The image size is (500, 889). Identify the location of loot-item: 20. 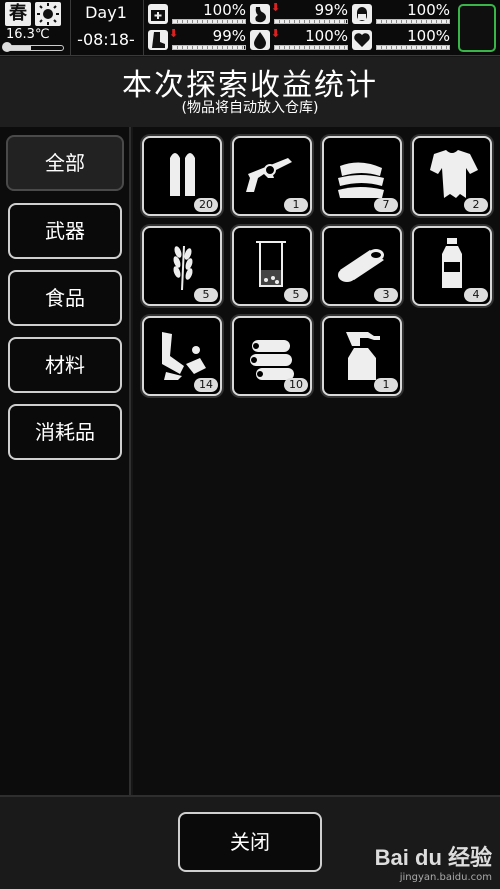
(182, 176).